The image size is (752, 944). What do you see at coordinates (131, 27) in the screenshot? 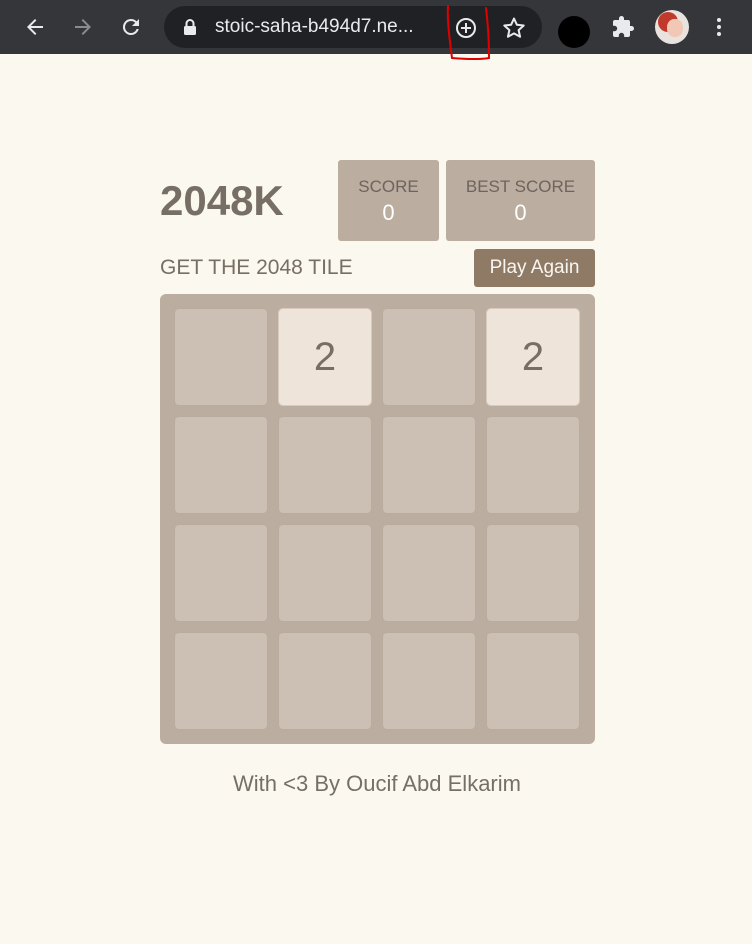
I see `reload-icon` at bounding box center [131, 27].